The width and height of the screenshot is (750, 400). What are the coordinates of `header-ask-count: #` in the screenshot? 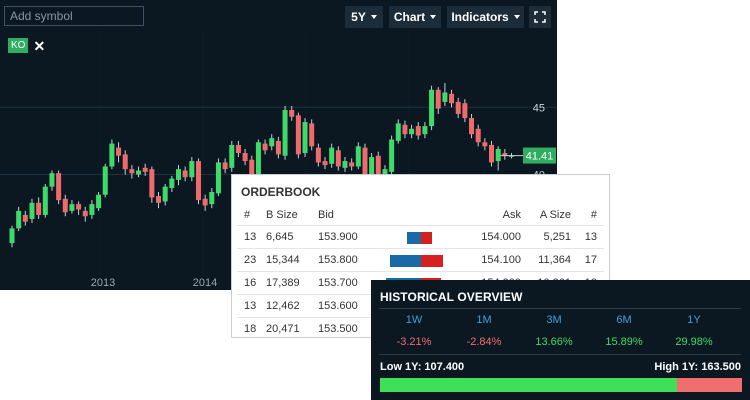 It's located at (593, 215).